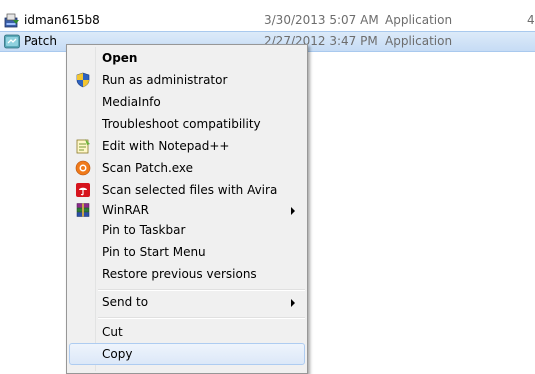  What do you see at coordinates (112, 332) in the screenshot?
I see `menu-item-label: Cut` at bounding box center [112, 332].